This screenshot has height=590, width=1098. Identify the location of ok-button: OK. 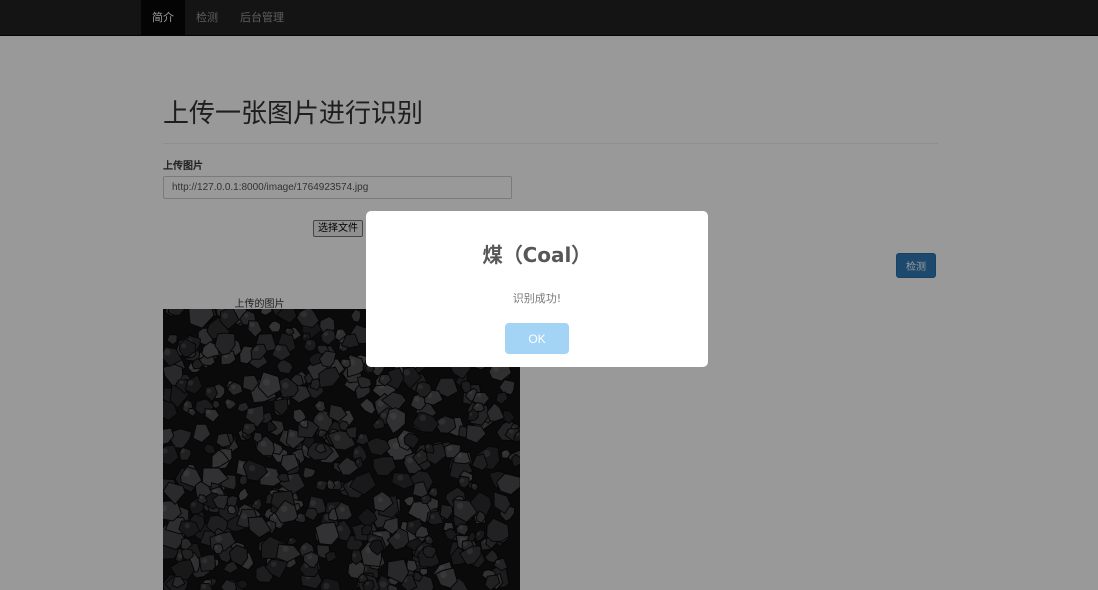
(537, 338).